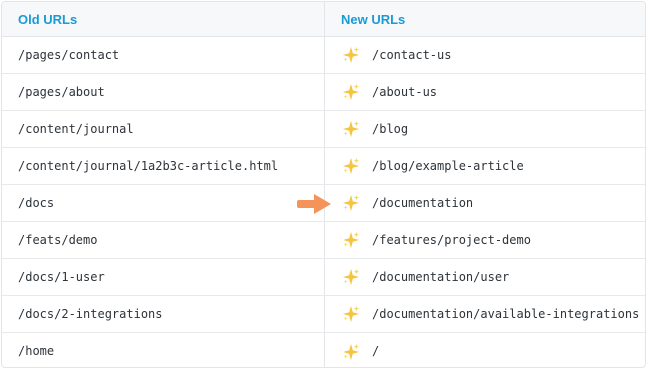  I want to click on table-row: /home /, so click(323, 350).